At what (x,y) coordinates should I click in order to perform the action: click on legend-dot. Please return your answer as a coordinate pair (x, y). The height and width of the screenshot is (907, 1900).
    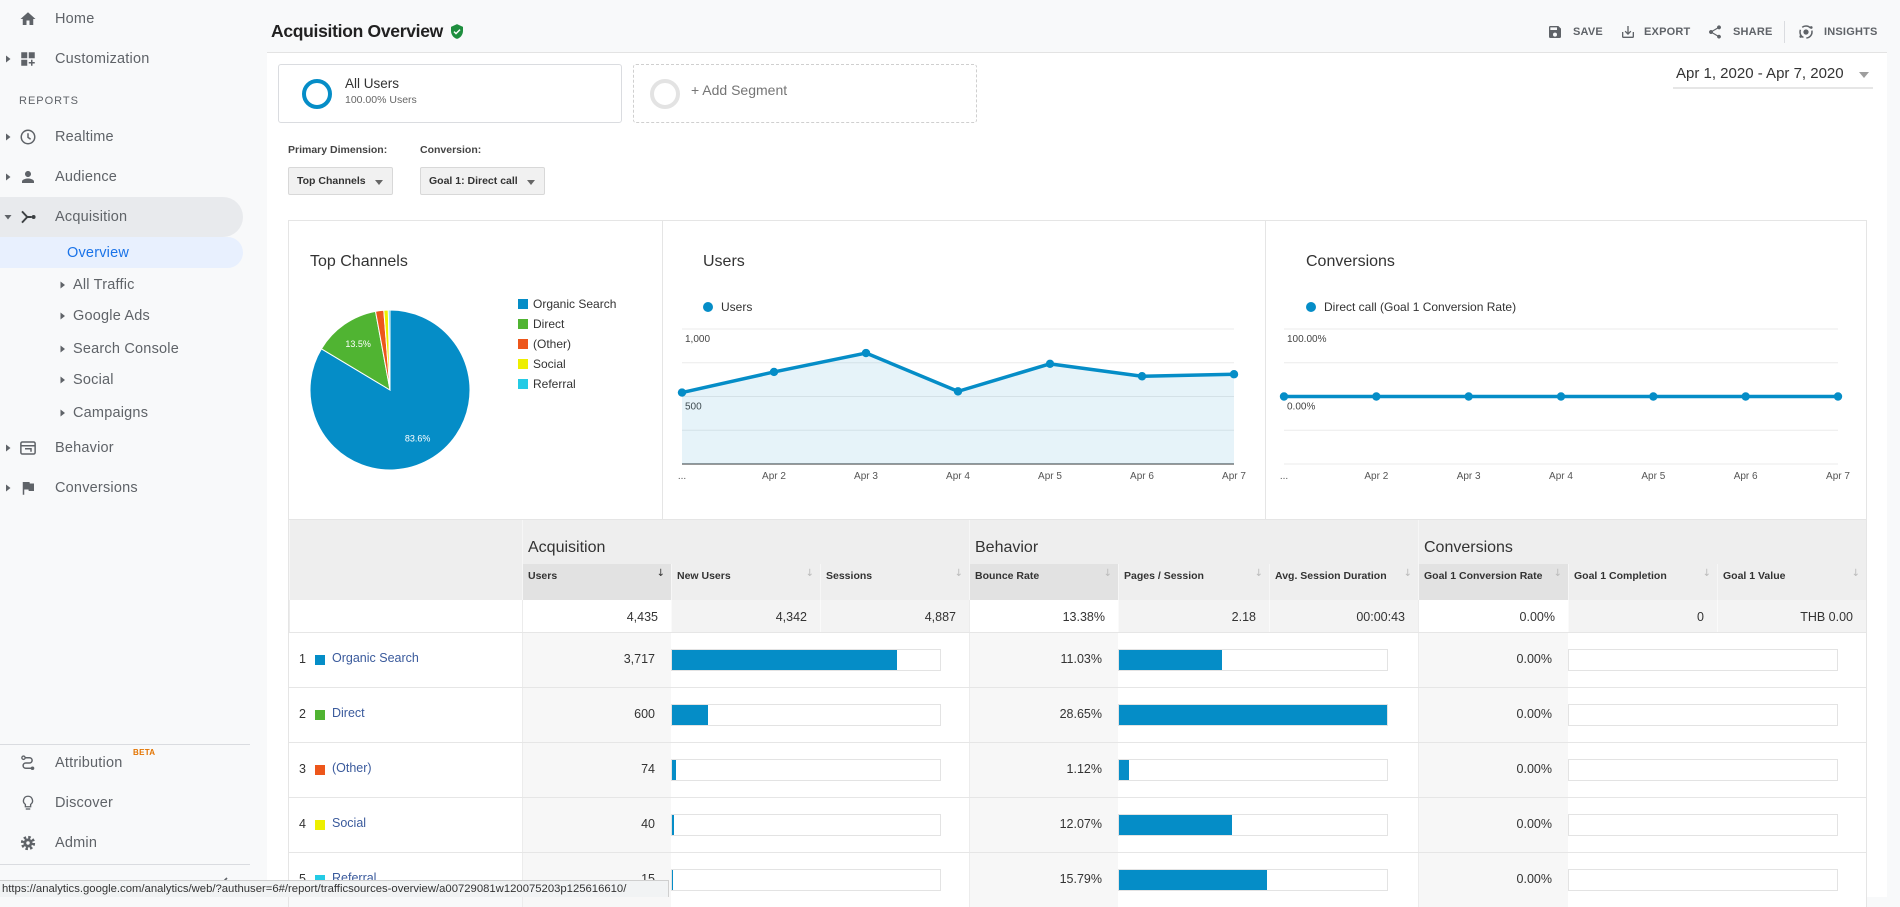
    Looking at the image, I should click on (708, 307).